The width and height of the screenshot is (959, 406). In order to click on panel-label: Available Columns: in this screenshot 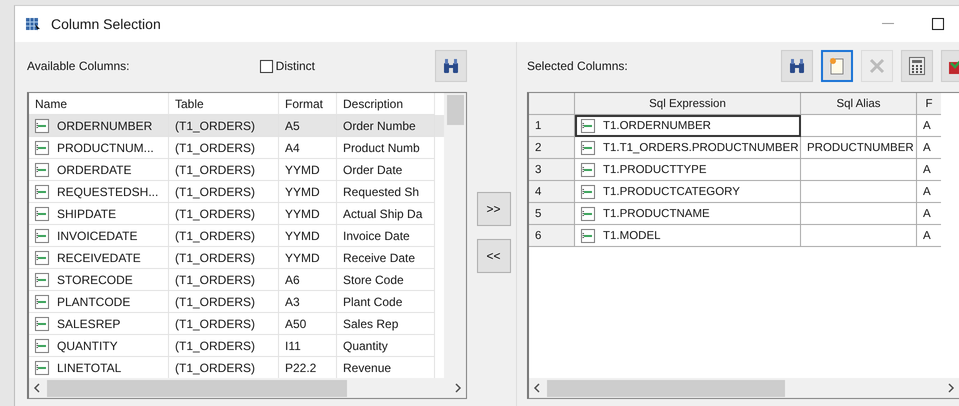, I will do `click(78, 66)`.